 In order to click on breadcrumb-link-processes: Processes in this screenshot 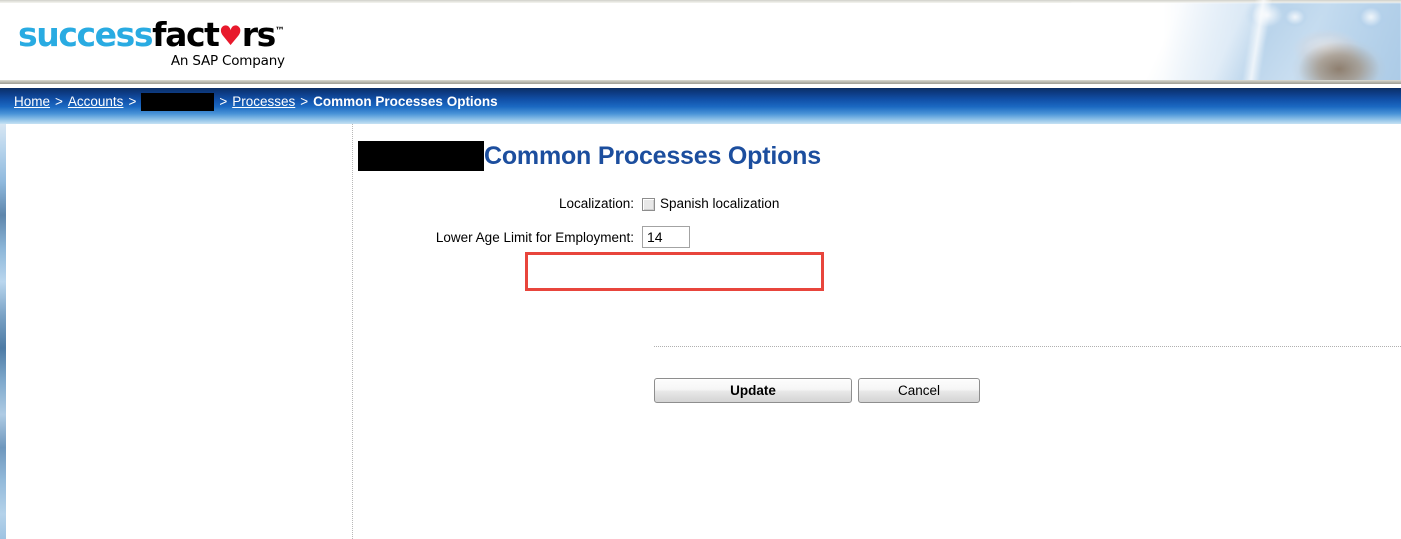, I will do `click(263, 101)`.